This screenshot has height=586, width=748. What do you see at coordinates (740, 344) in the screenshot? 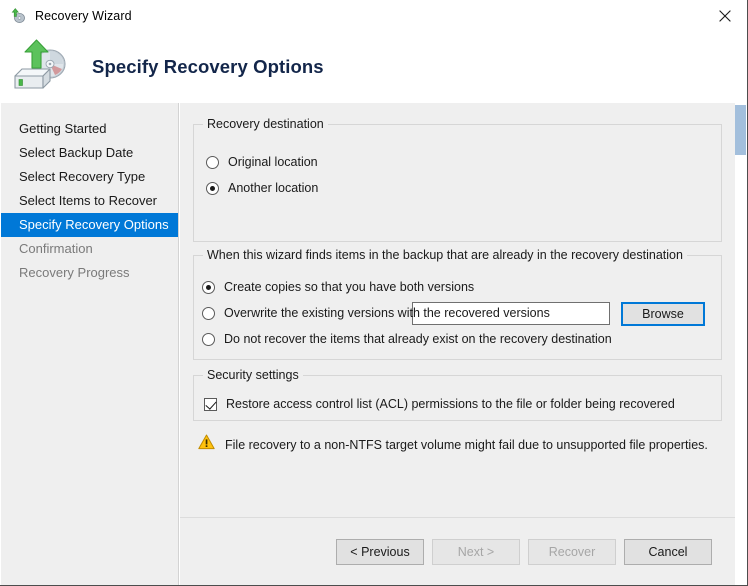
I see `vertical-scrollbar` at bounding box center [740, 344].